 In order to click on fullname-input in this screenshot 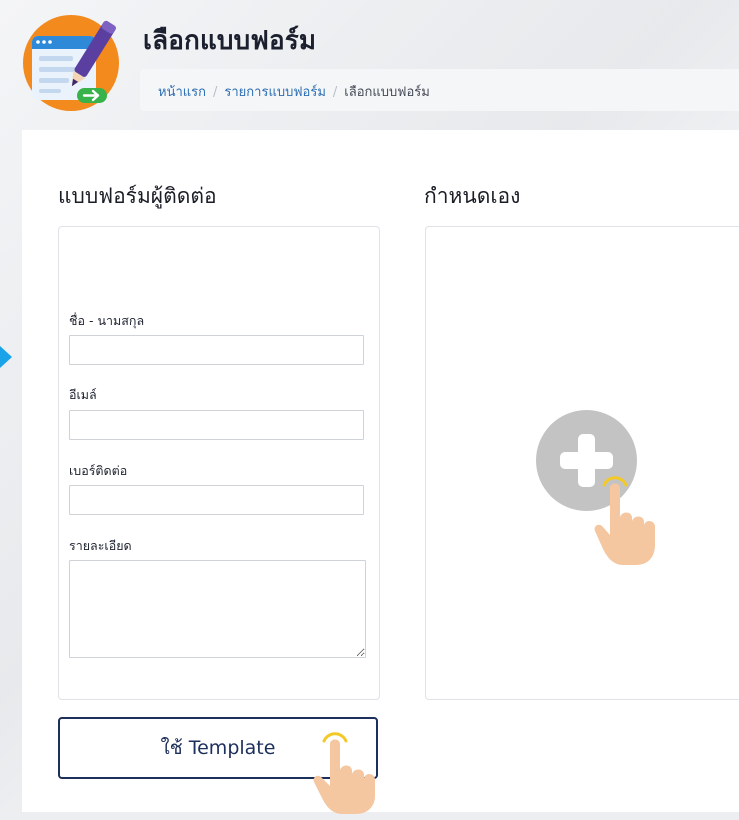, I will do `click(216, 350)`.